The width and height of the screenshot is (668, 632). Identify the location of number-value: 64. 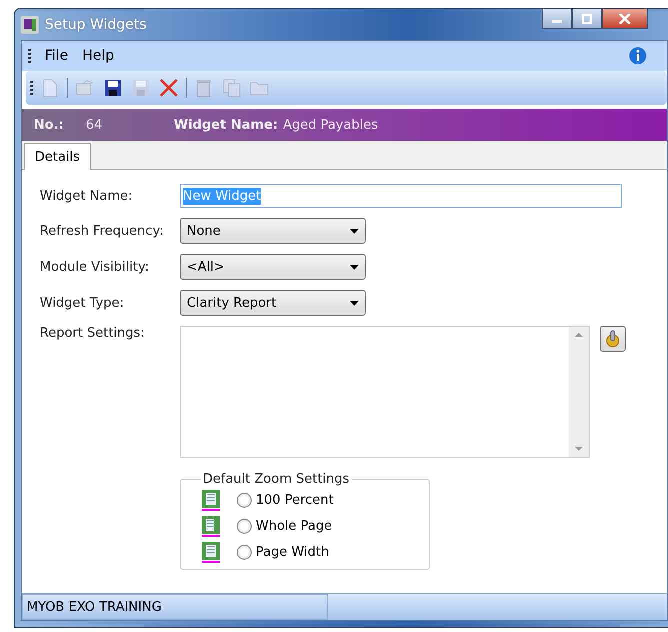
(95, 125).